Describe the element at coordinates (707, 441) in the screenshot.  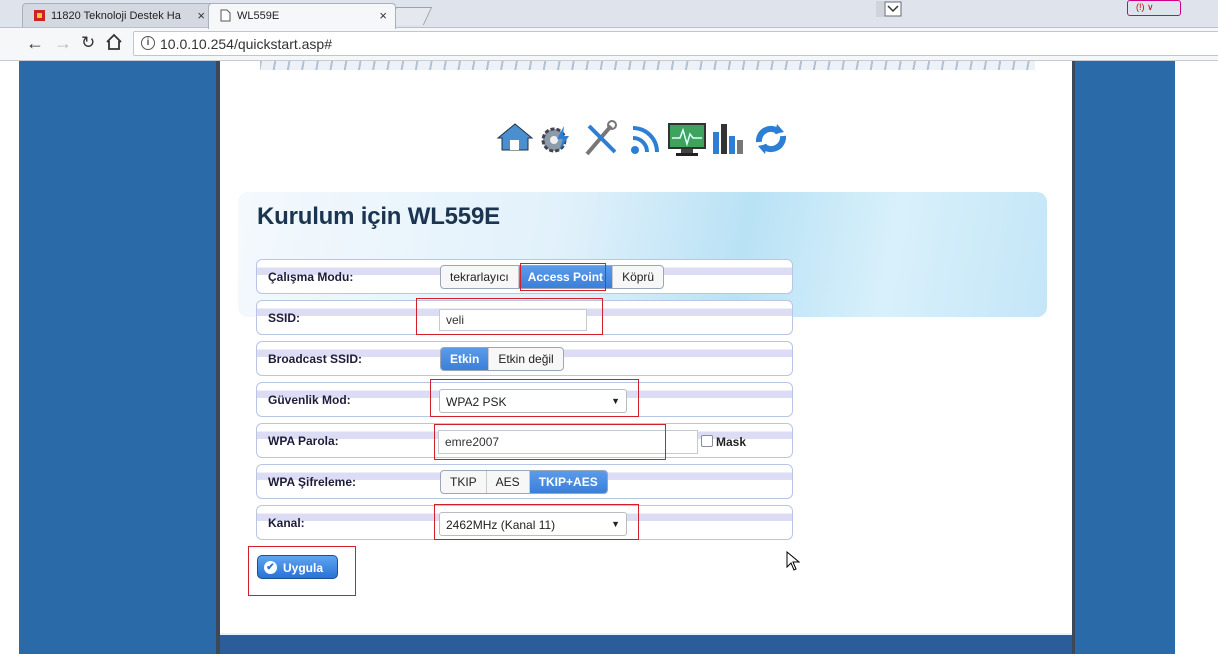
I see `checkbox-icon` at that location.